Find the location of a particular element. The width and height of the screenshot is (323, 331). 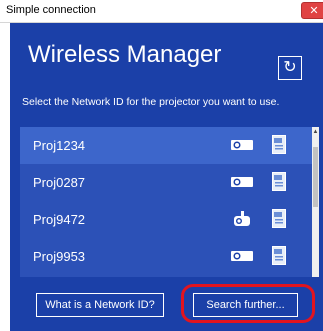

list-item-proj1234: Proj1234 is located at coordinates (166, 145).